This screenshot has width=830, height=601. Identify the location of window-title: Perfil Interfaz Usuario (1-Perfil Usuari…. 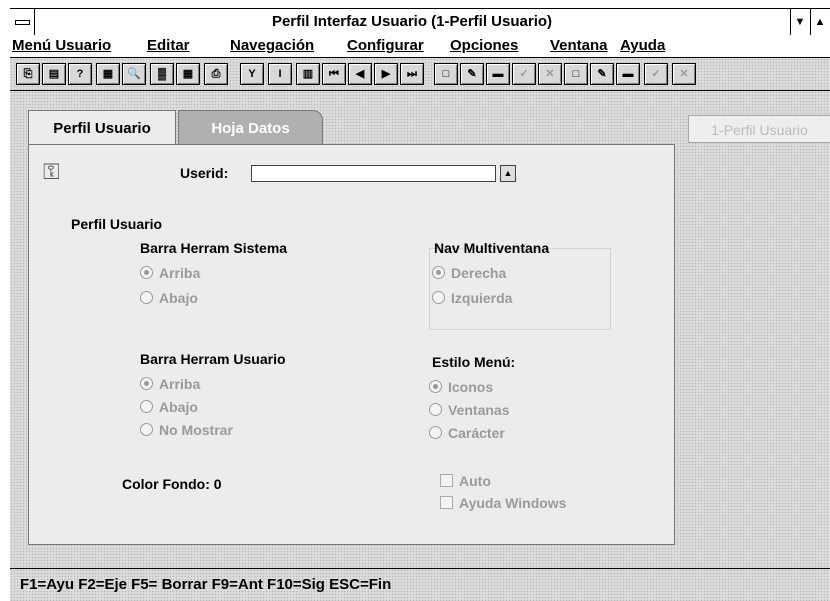
(412, 21).